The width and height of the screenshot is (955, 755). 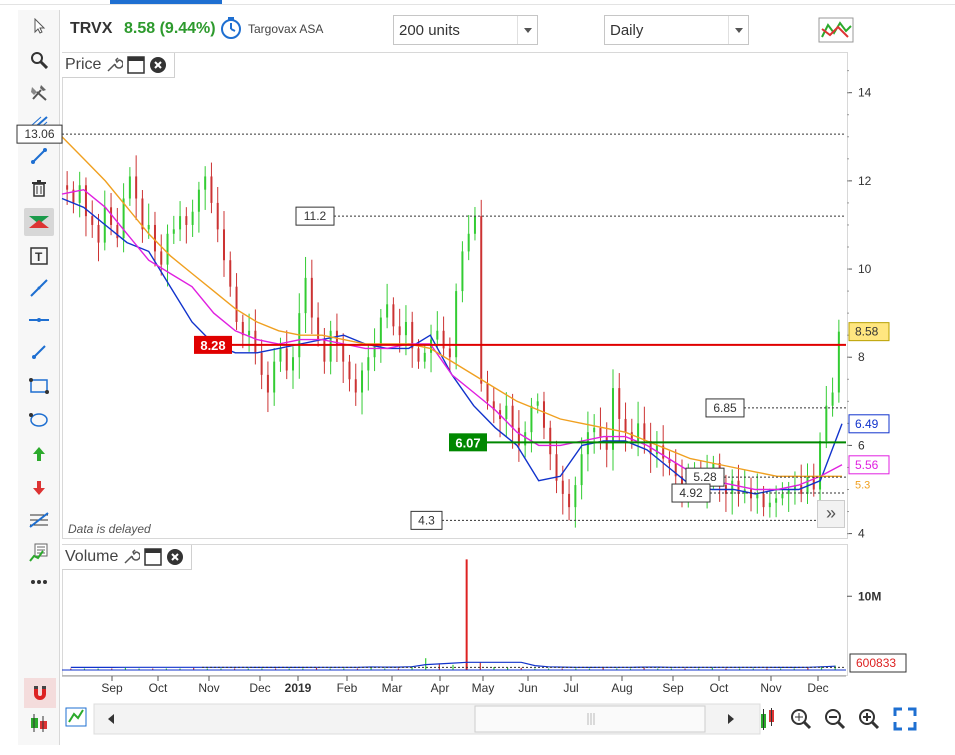 I want to click on y-tick-label: 12, so click(x=865, y=181).